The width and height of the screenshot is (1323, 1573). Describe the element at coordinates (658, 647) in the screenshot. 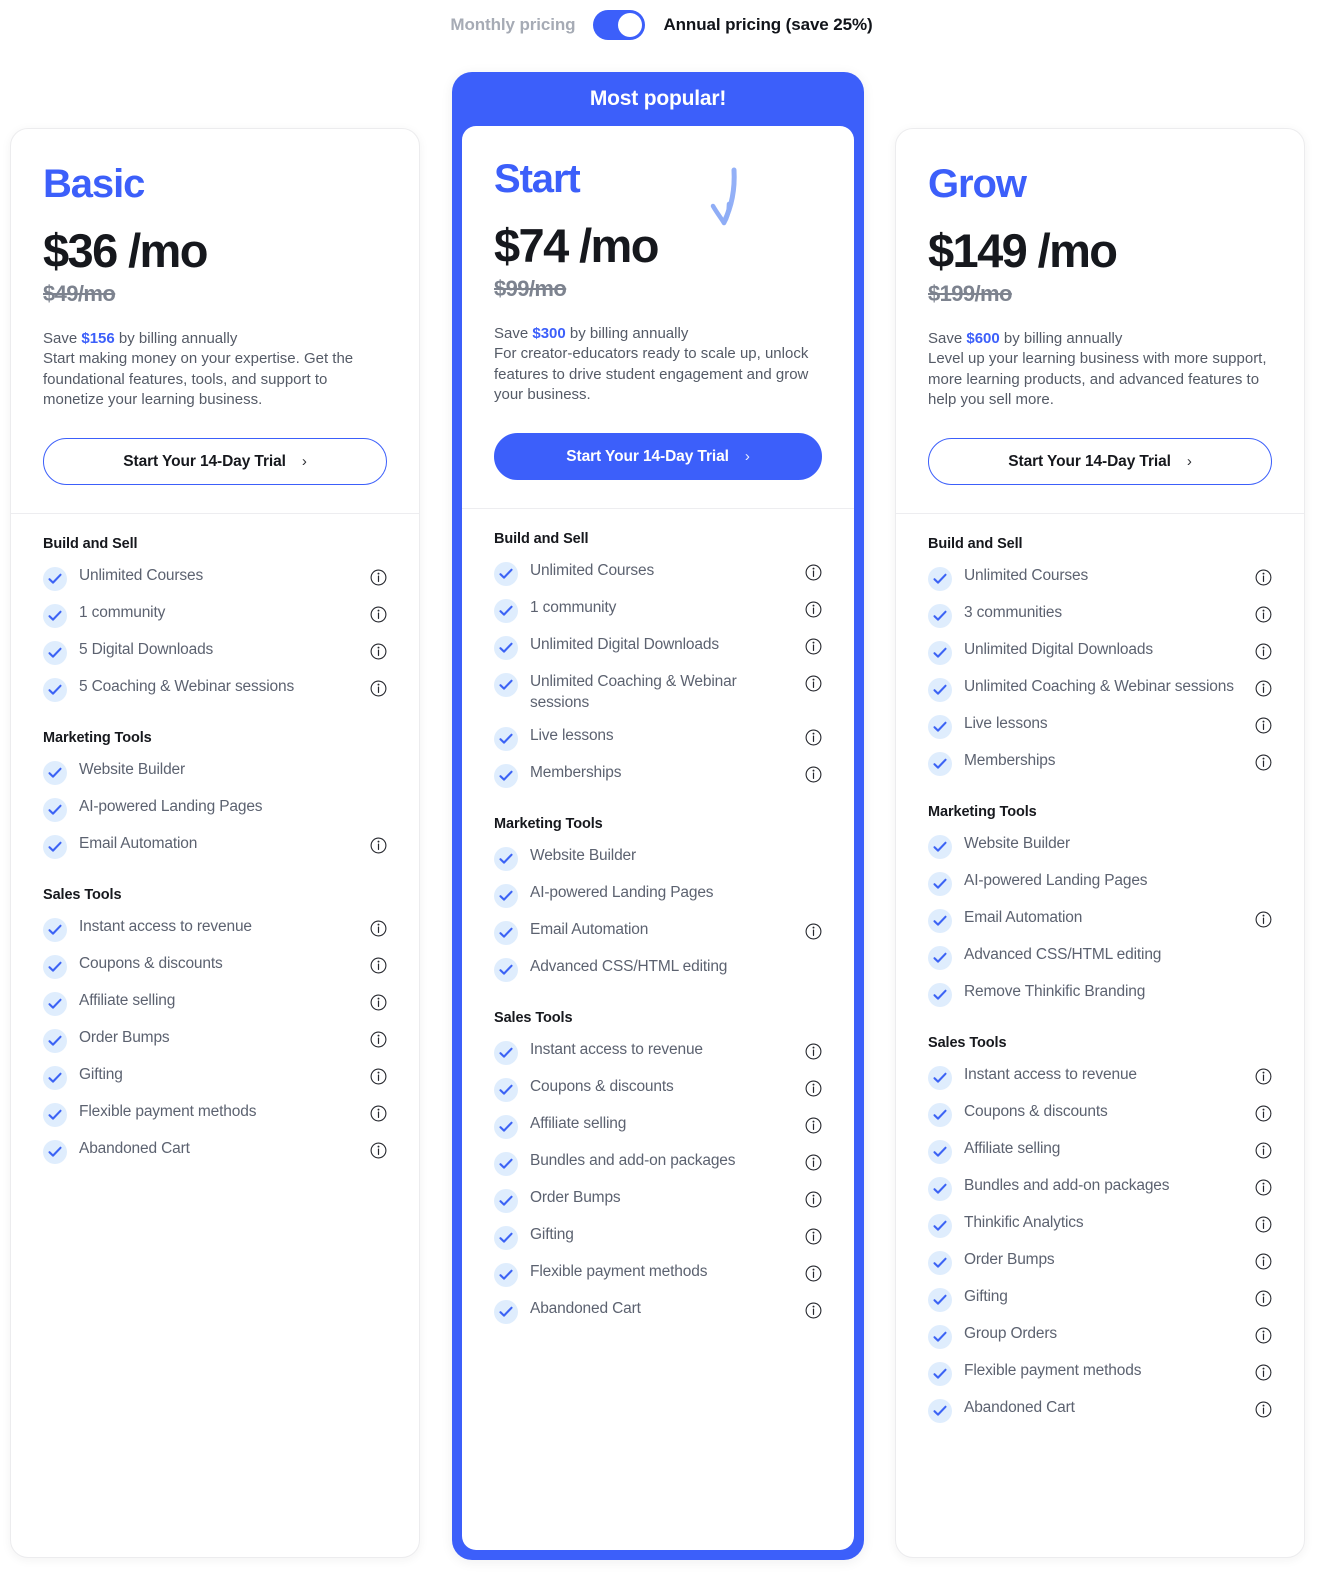

I see `feature-row: Unlimited Digital Downloads` at that location.